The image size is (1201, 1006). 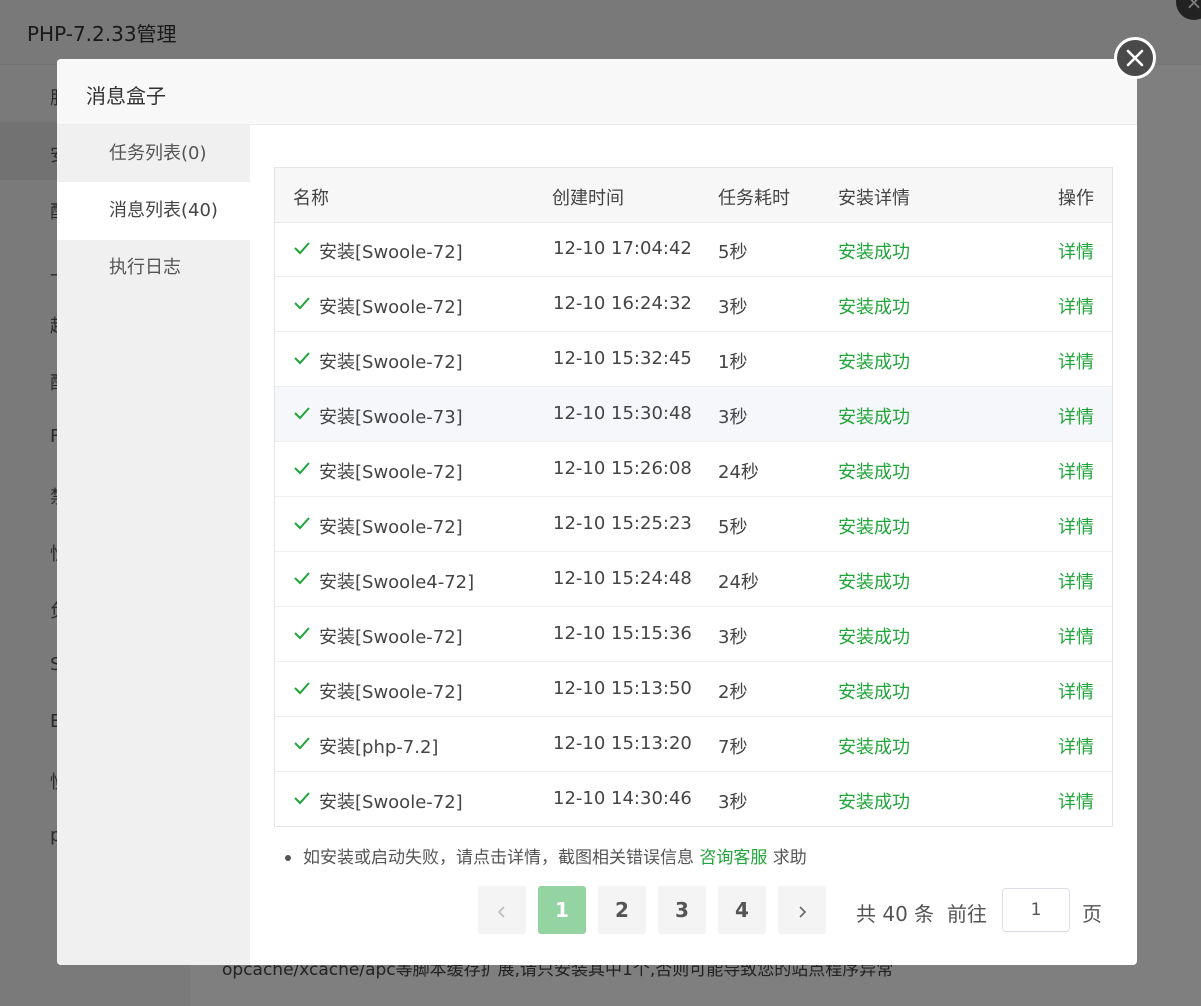 I want to click on header-duration: 任务耗时, so click(x=754, y=198).